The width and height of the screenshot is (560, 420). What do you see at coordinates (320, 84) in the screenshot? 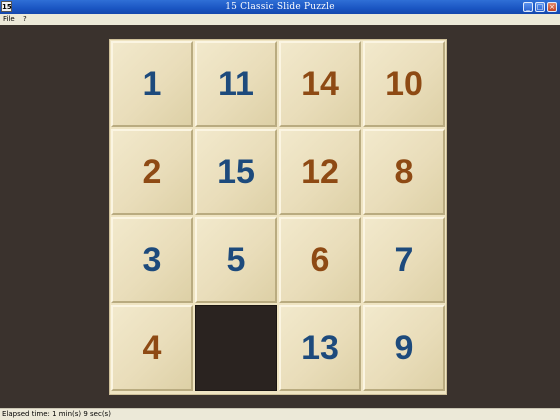
I see `tile-14: 14` at bounding box center [320, 84].